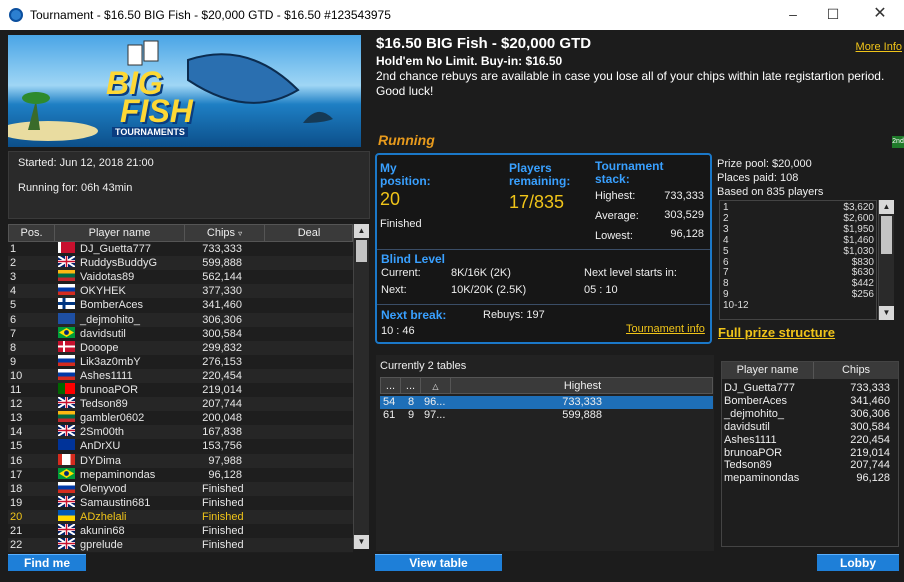 Image resolution: width=904 pixels, height=582 pixels. I want to click on player-name: Tedson89, so click(104, 404).